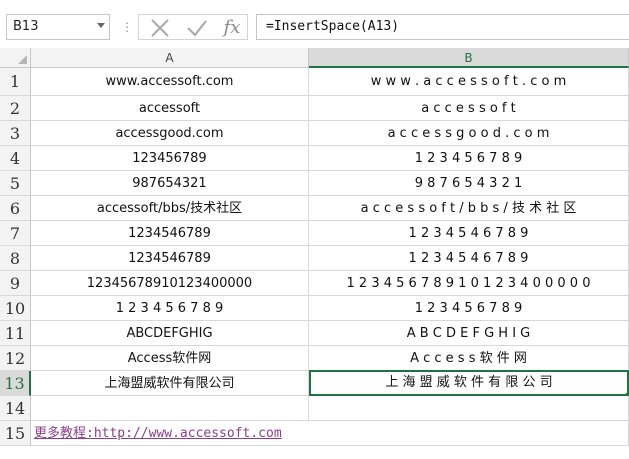 The height and width of the screenshot is (459, 629). I want to click on row-header: 3, so click(15, 133).